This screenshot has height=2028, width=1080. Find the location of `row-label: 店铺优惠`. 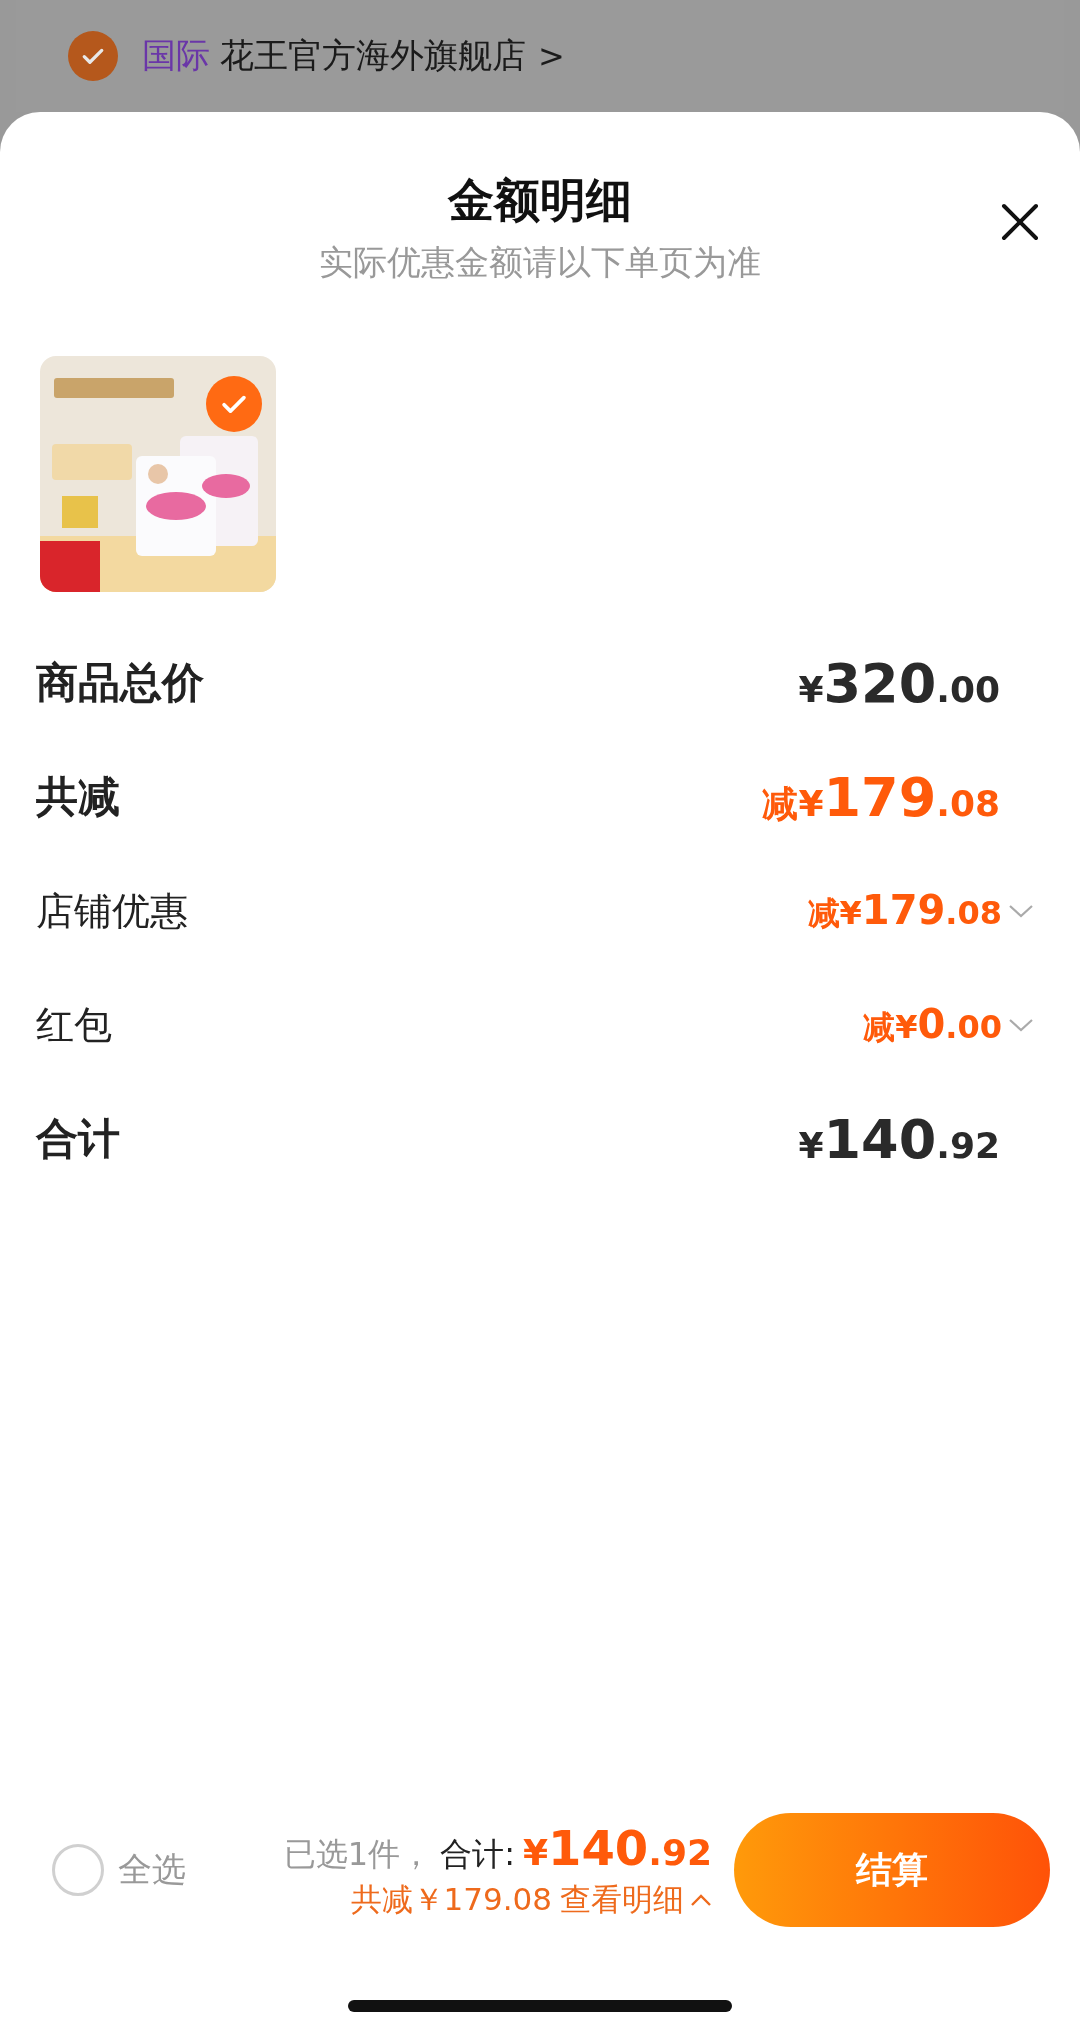

row-label: 店铺优惠 is located at coordinates (112, 911).